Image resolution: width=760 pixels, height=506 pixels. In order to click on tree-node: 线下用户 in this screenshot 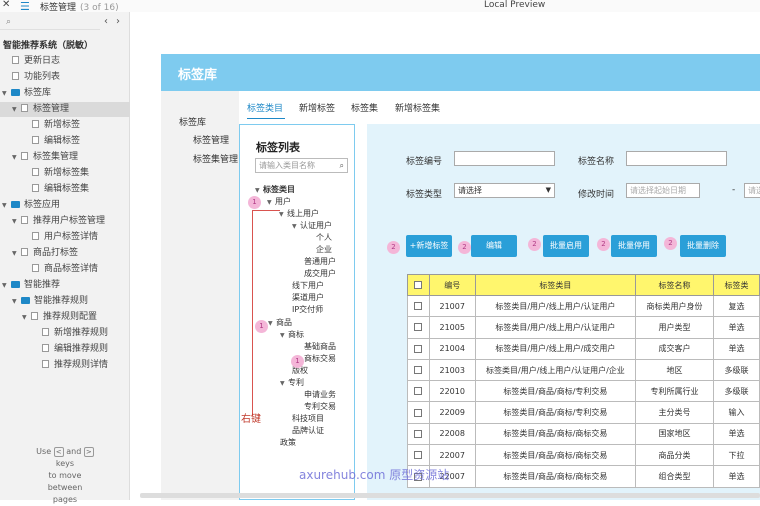, I will do `click(308, 285)`.